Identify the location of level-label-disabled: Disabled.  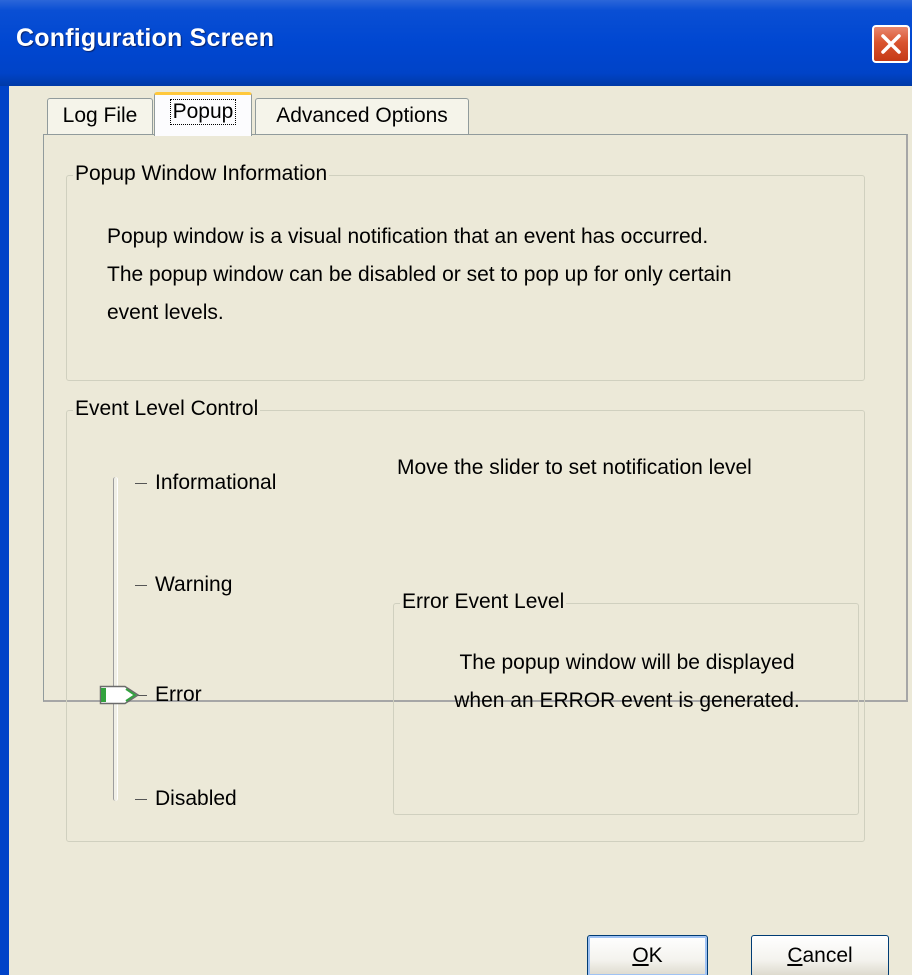
(196, 798).